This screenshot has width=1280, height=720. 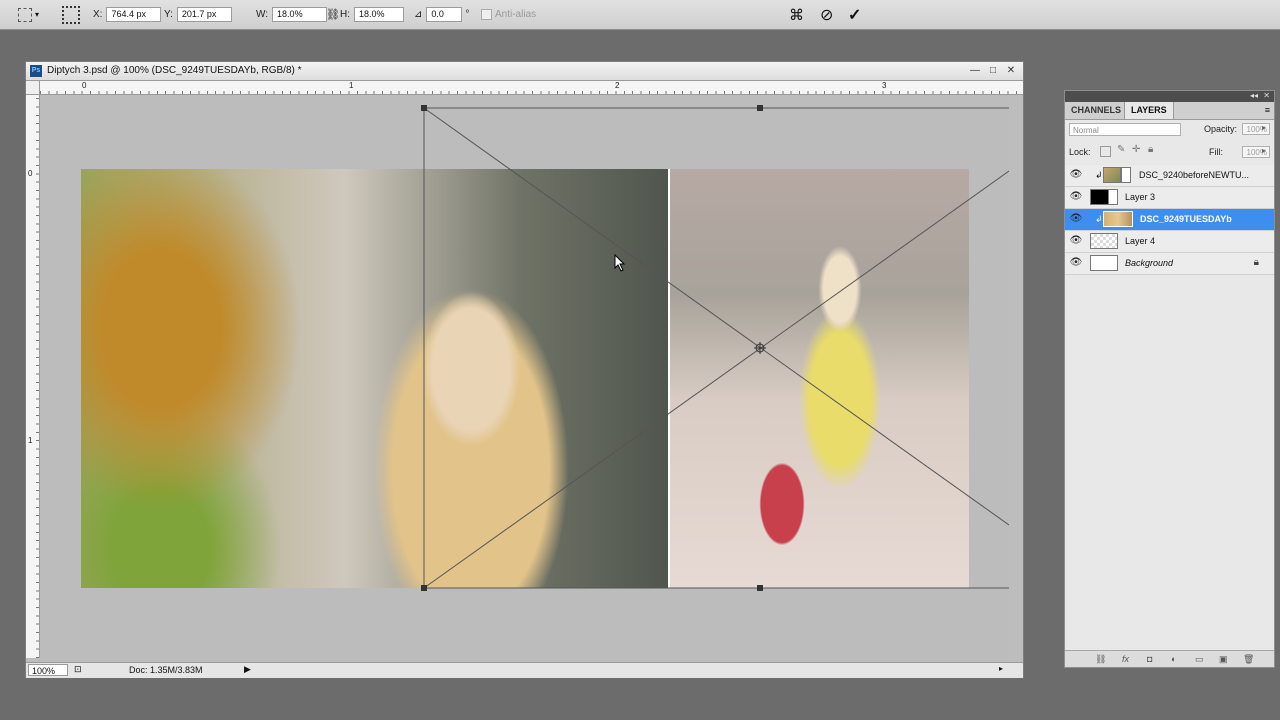 What do you see at coordinates (1140, 241) in the screenshot?
I see `layer-name: Layer 4` at bounding box center [1140, 241].